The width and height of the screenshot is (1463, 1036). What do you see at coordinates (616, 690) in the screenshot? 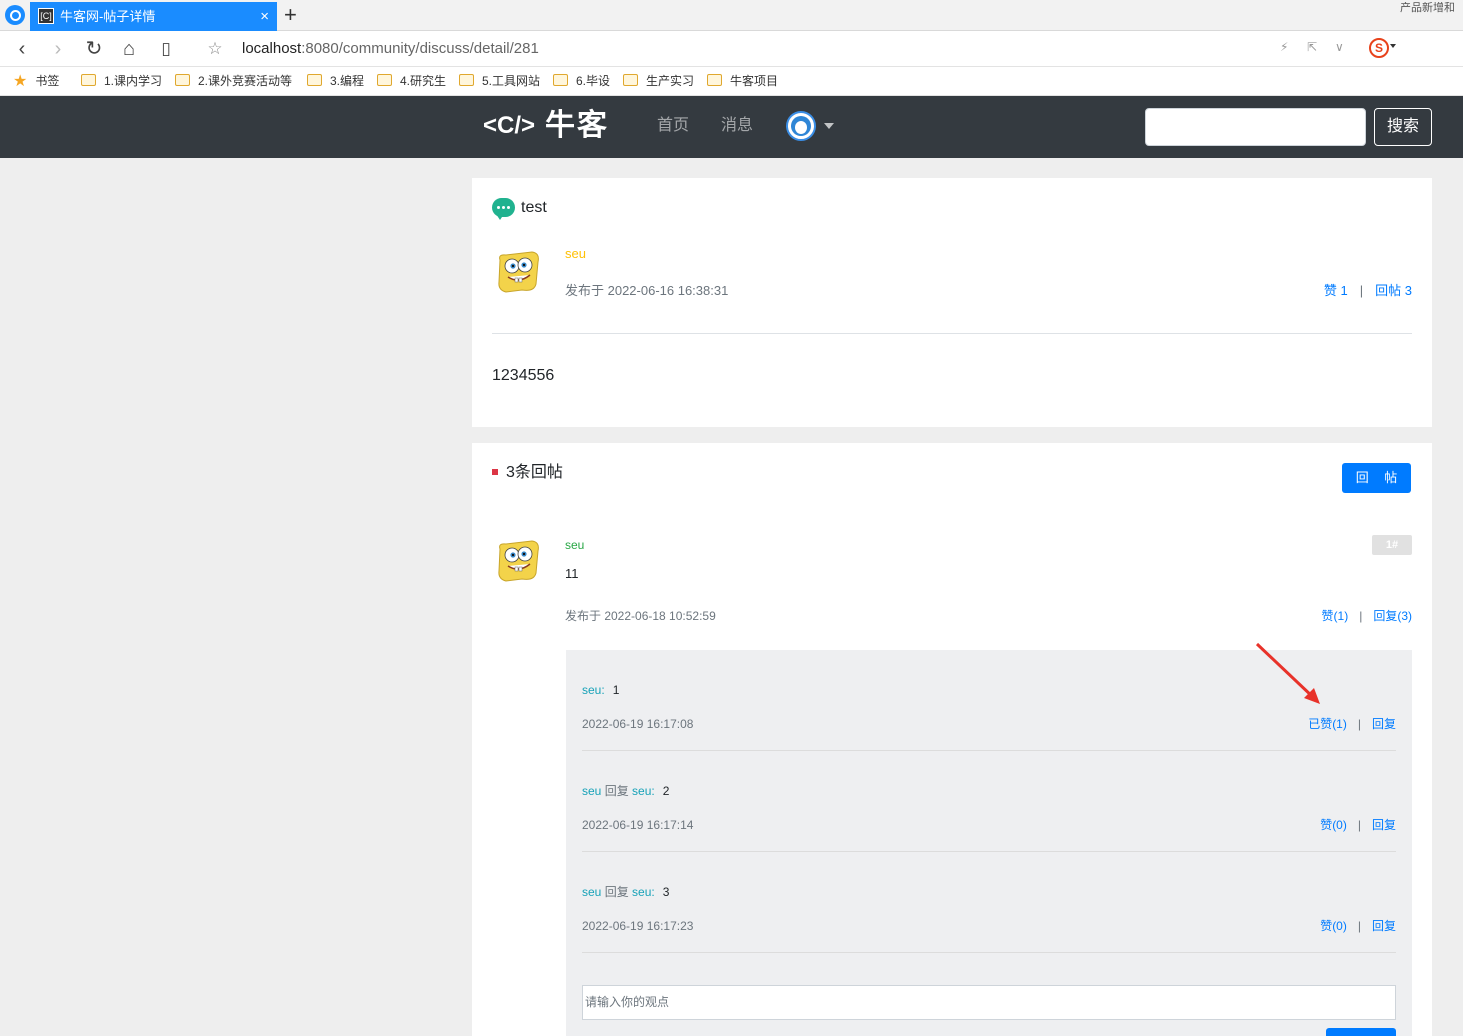
I see `reply-text: 1` at bounding box center [616, 690].